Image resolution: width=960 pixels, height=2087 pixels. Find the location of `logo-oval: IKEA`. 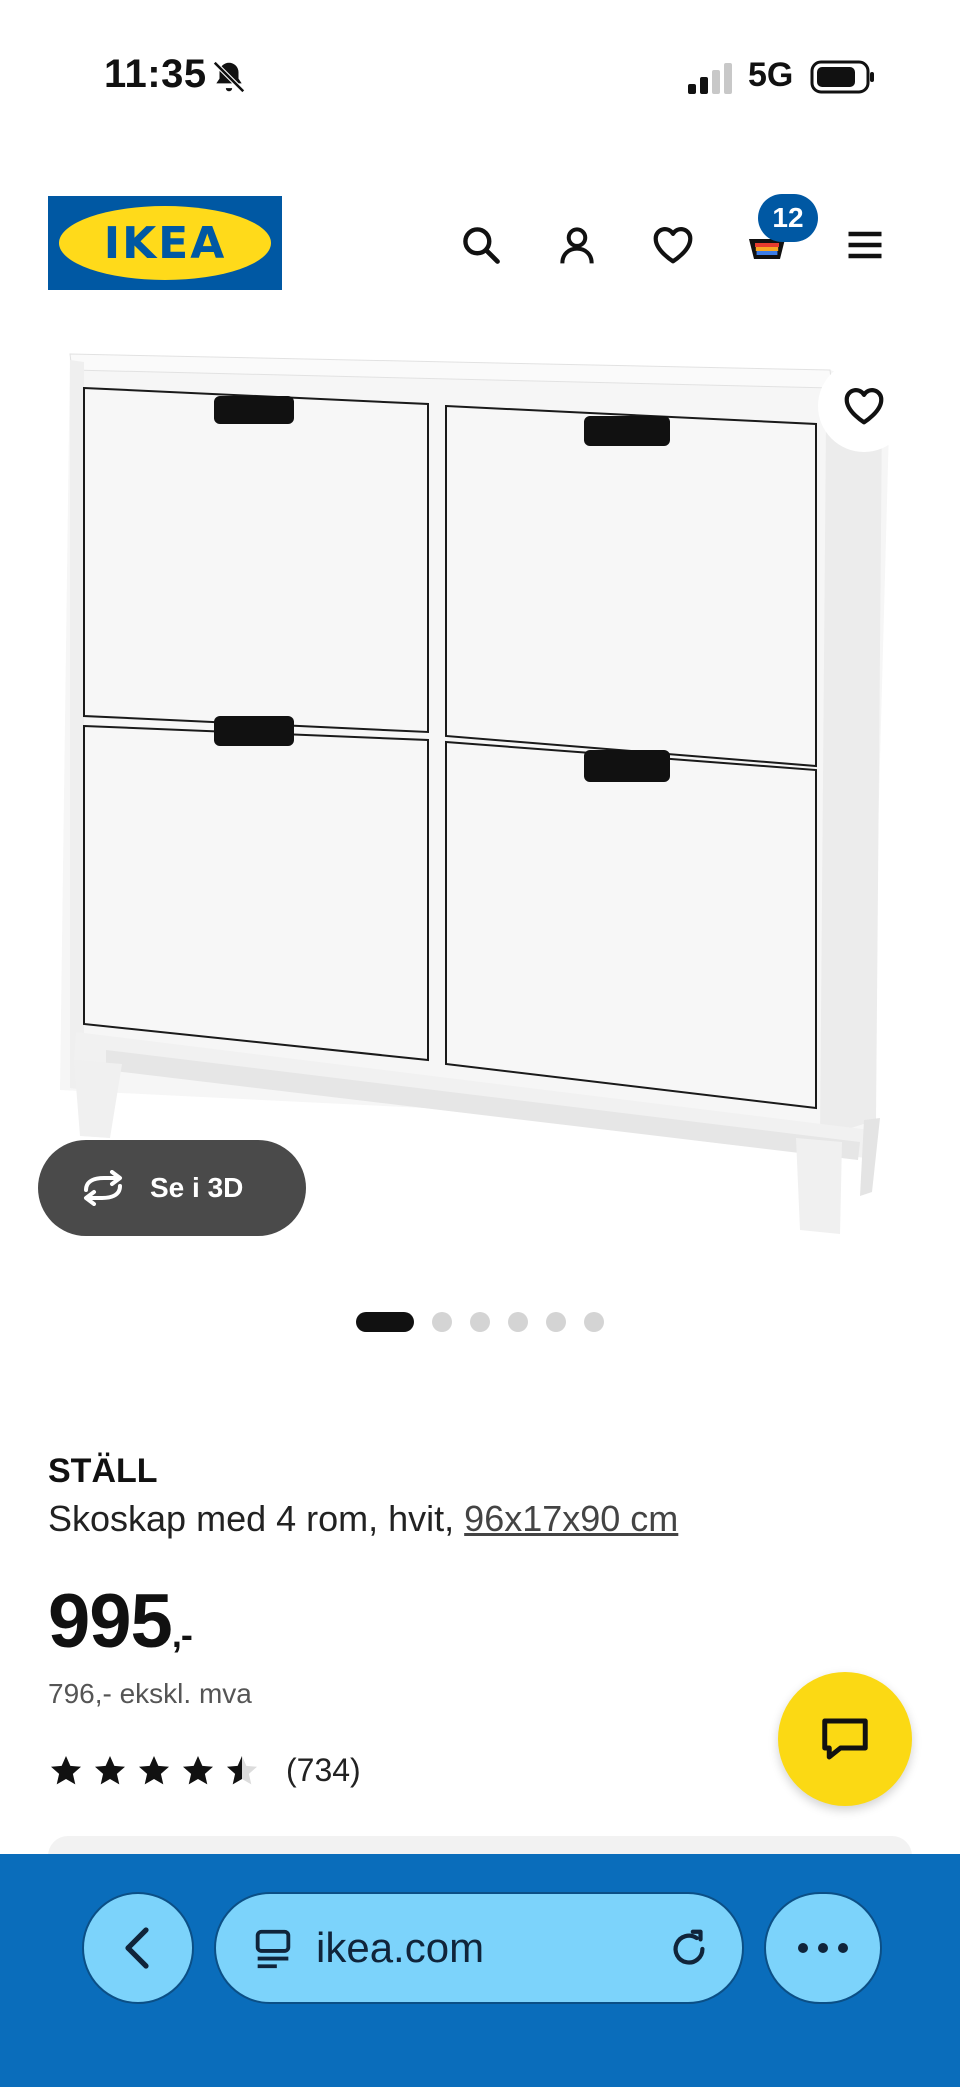

logo-oval: IKEA is located at coordinates (165, 243).